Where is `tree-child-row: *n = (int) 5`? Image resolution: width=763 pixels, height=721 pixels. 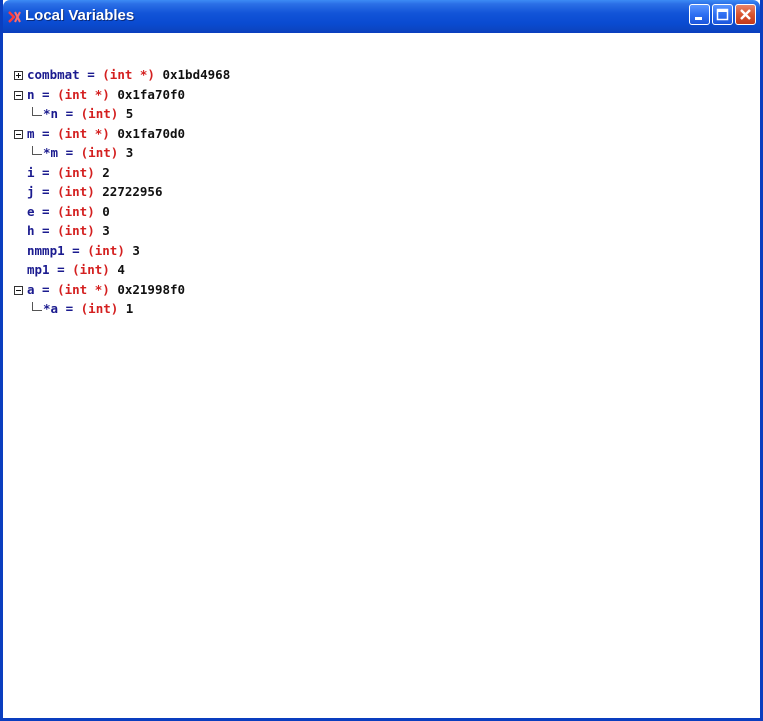 tree-child-row: *n = (int) 5 is located at coordinates (88, 114).